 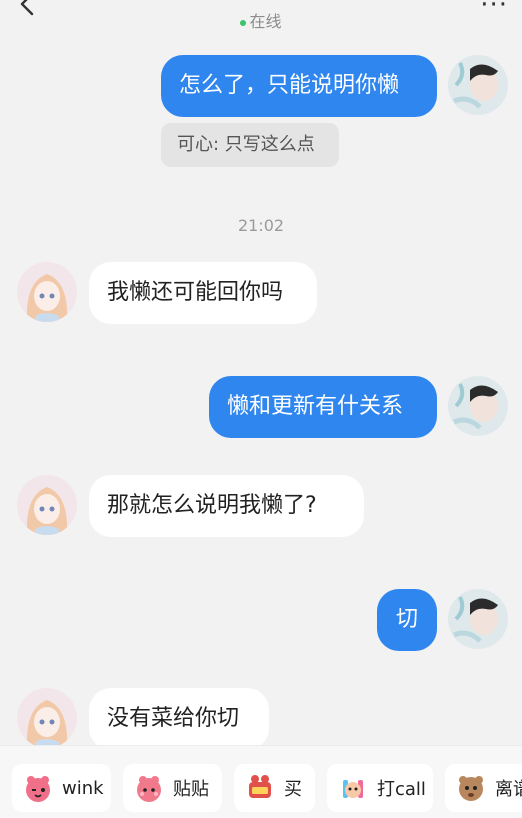 I want to click on quick-action-hug: 贴贴, so click(x=172, y=788).